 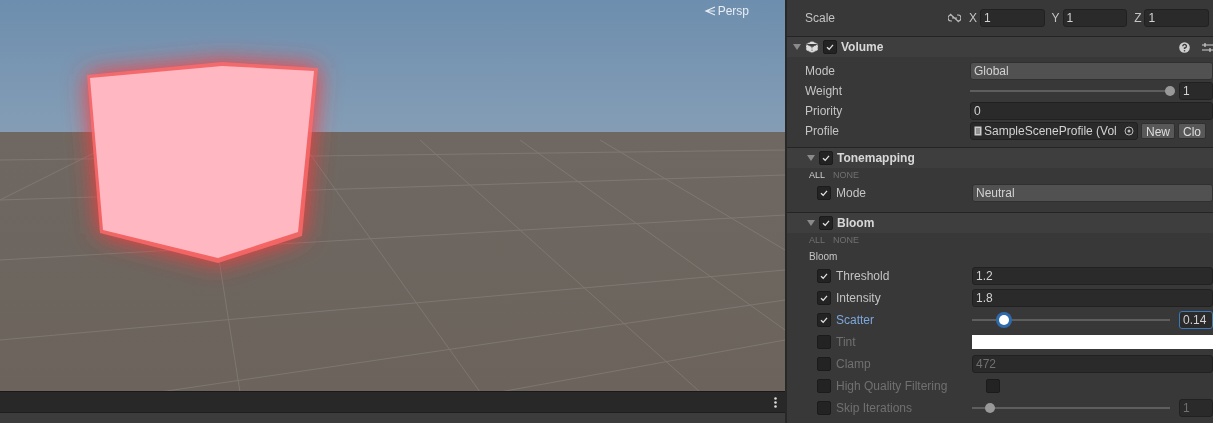 I want to click on field-label: Intensity, so click(x=858, y=298).